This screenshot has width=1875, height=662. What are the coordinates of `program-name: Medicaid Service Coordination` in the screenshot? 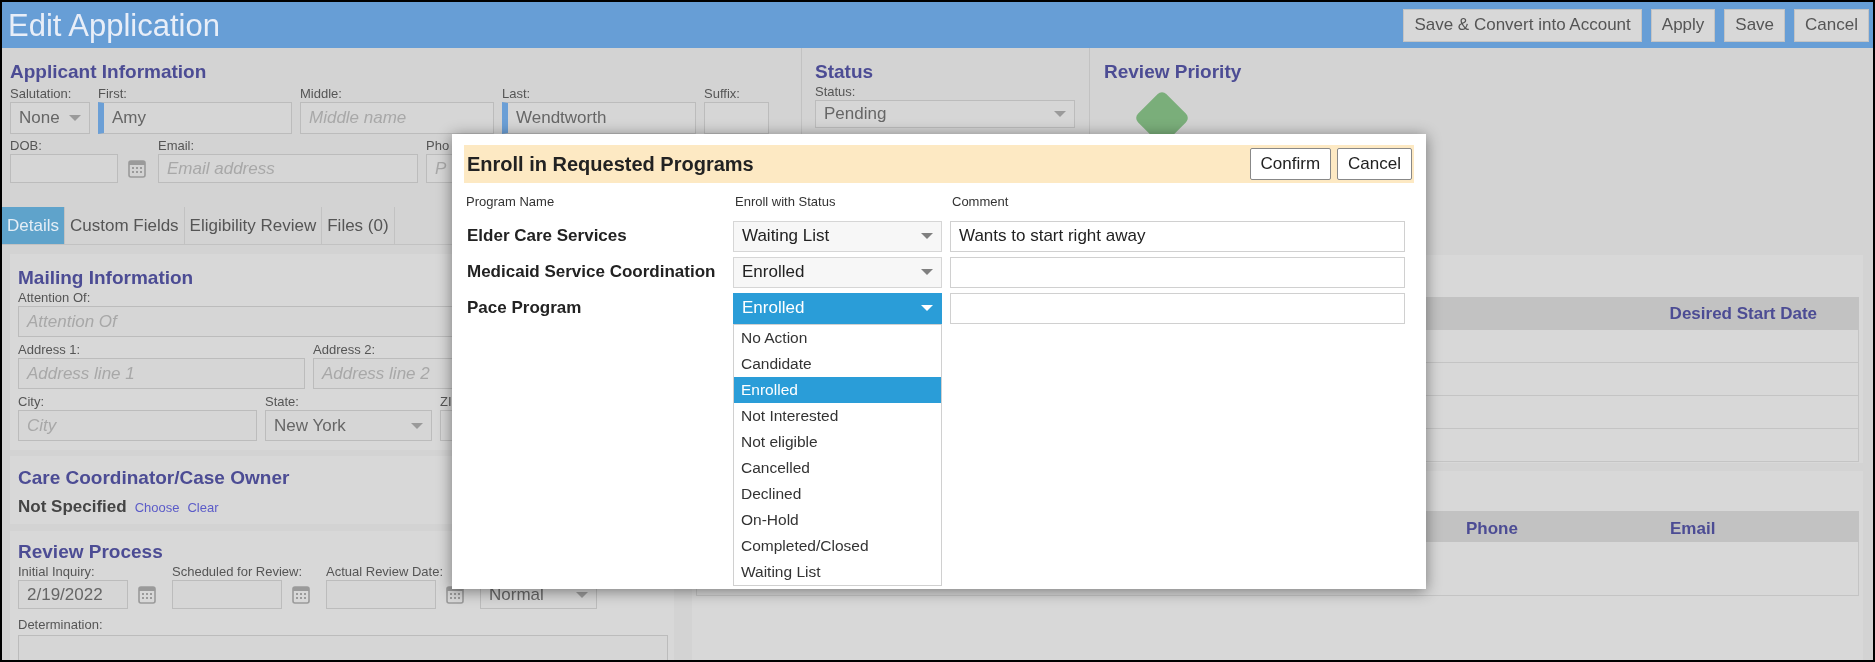 It's located at (591, 272).